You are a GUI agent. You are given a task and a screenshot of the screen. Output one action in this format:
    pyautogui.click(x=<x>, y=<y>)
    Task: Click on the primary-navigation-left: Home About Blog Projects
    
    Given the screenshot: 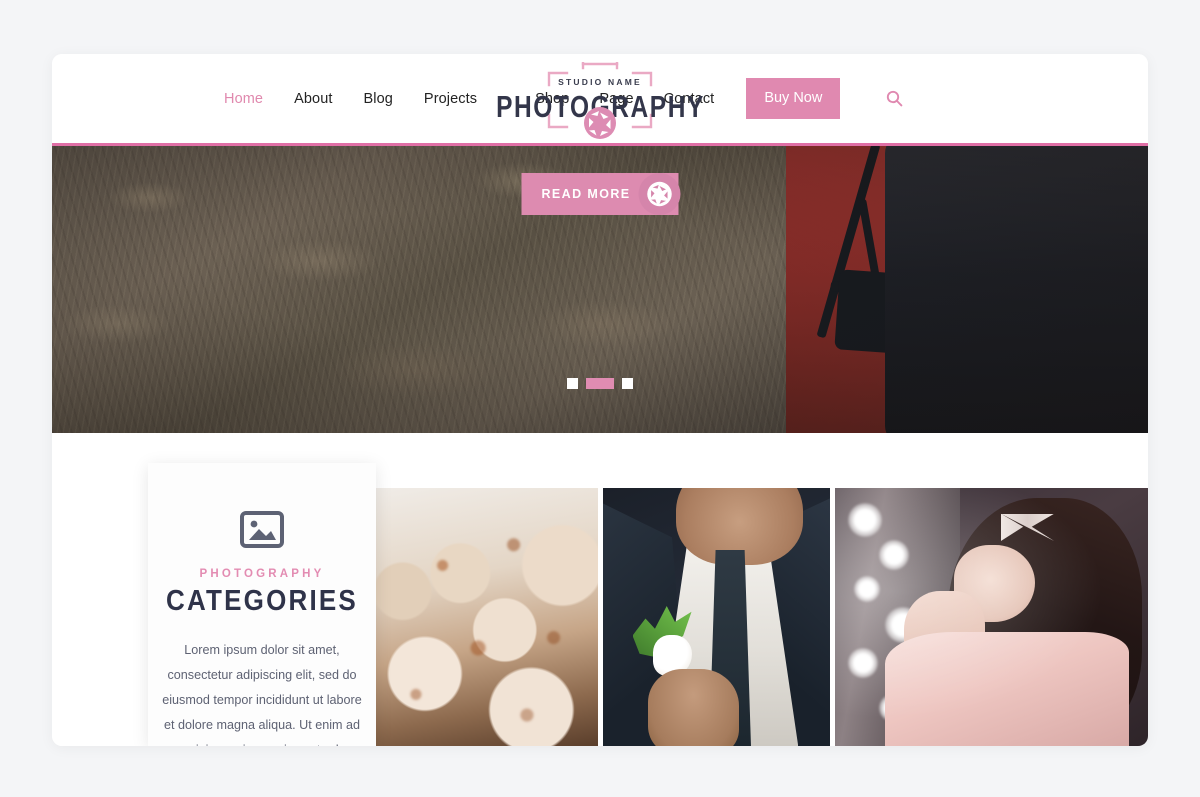 What is the action you would take?
    pyautogui.click(x=350, y=99)
    